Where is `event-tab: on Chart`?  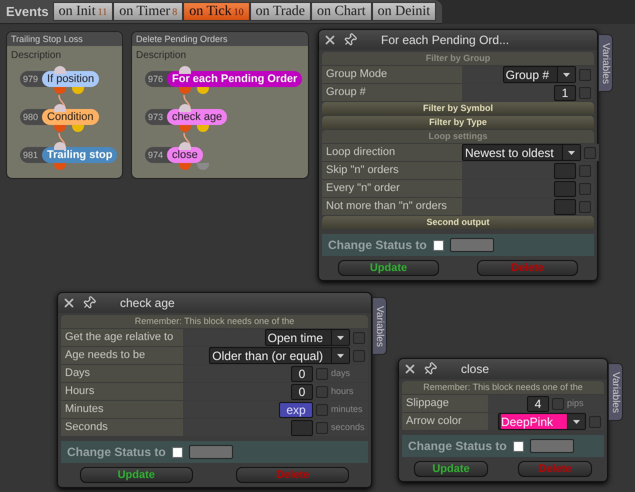
event-tab: on Chart is located at coordinates (341, 11).